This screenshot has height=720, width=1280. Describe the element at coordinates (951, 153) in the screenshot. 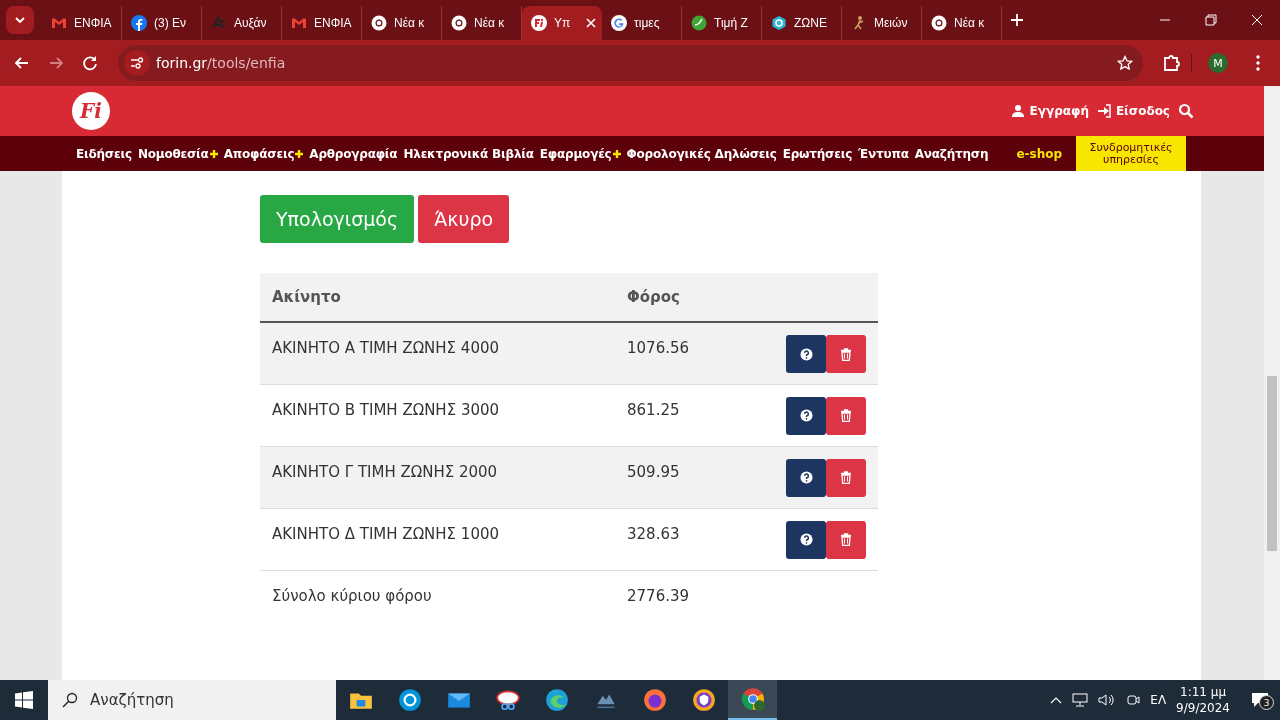

I see `nav-link: Αναζήτηση` at that location.